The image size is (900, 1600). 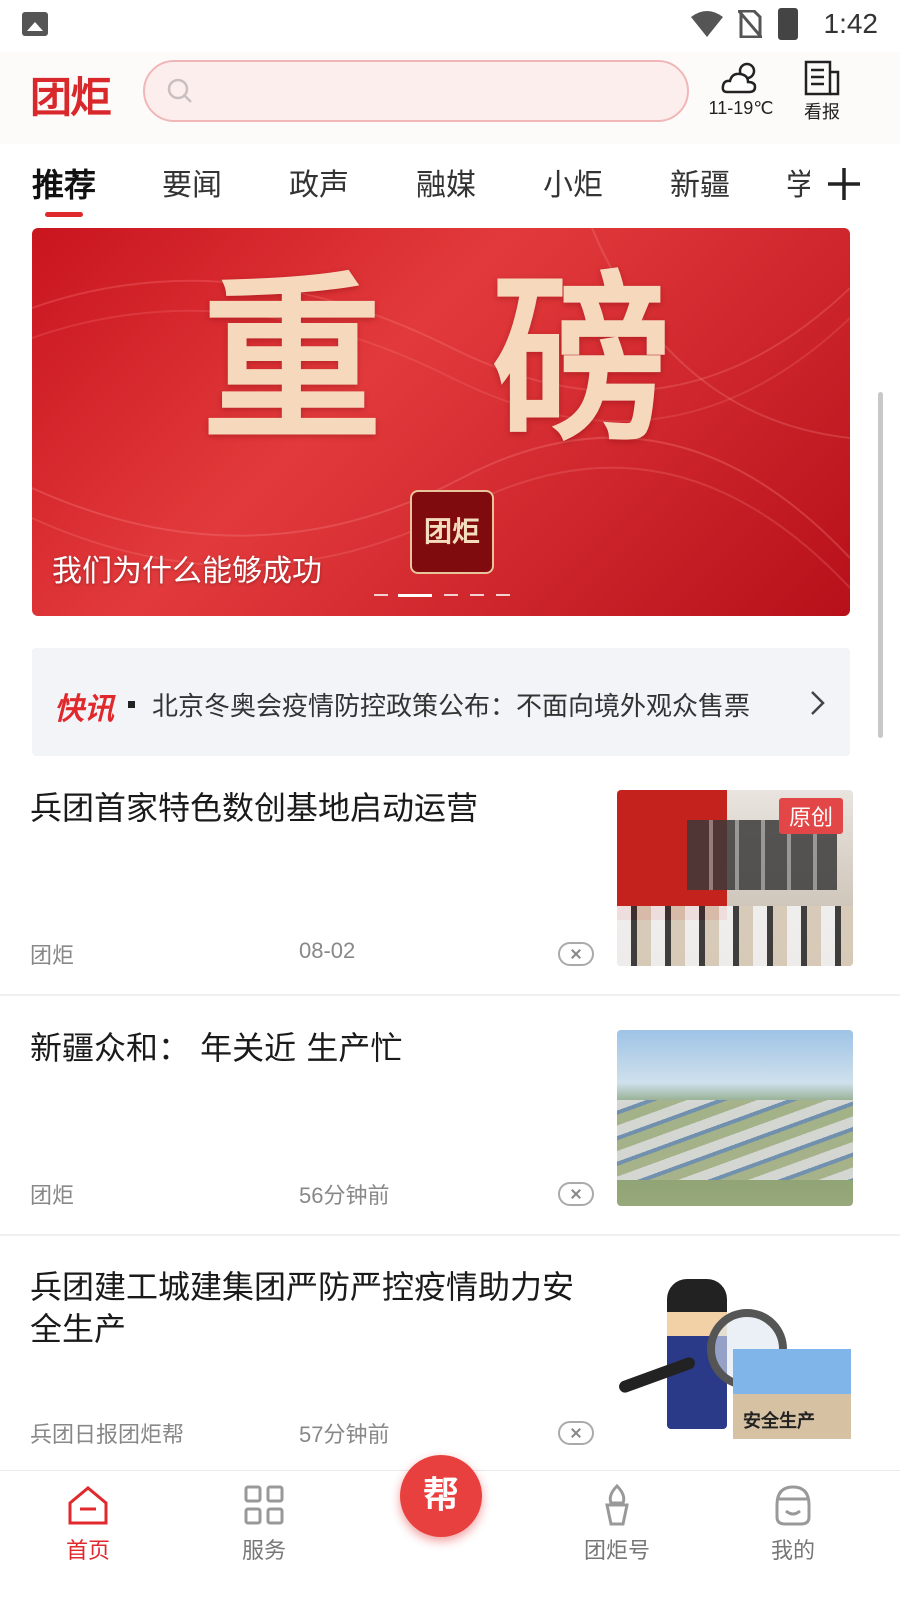 What do you see at coordinates (735, 1140) in the screenshot?
I see `thumb-buildings` at bounding box center [735, 1140].